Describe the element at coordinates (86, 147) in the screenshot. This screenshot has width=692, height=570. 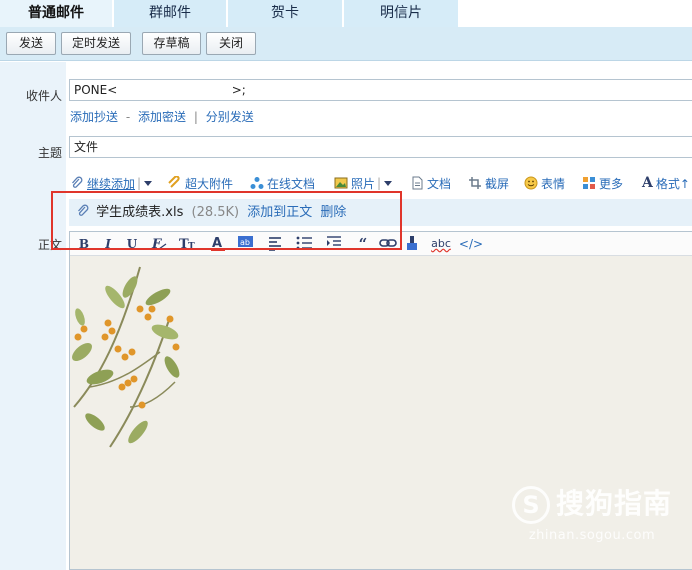
I see `subject-value: 文件` at that location.